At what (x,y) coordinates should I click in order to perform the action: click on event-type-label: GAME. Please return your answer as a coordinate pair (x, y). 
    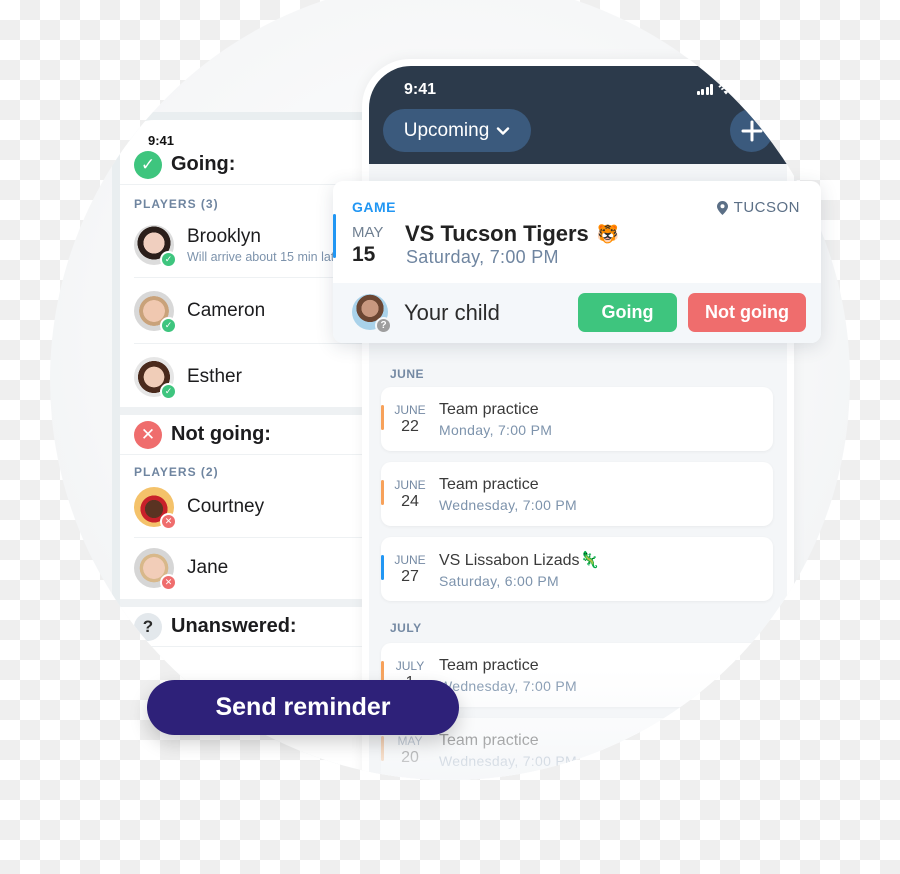
    Looking at the image, I should click on (374, 207).